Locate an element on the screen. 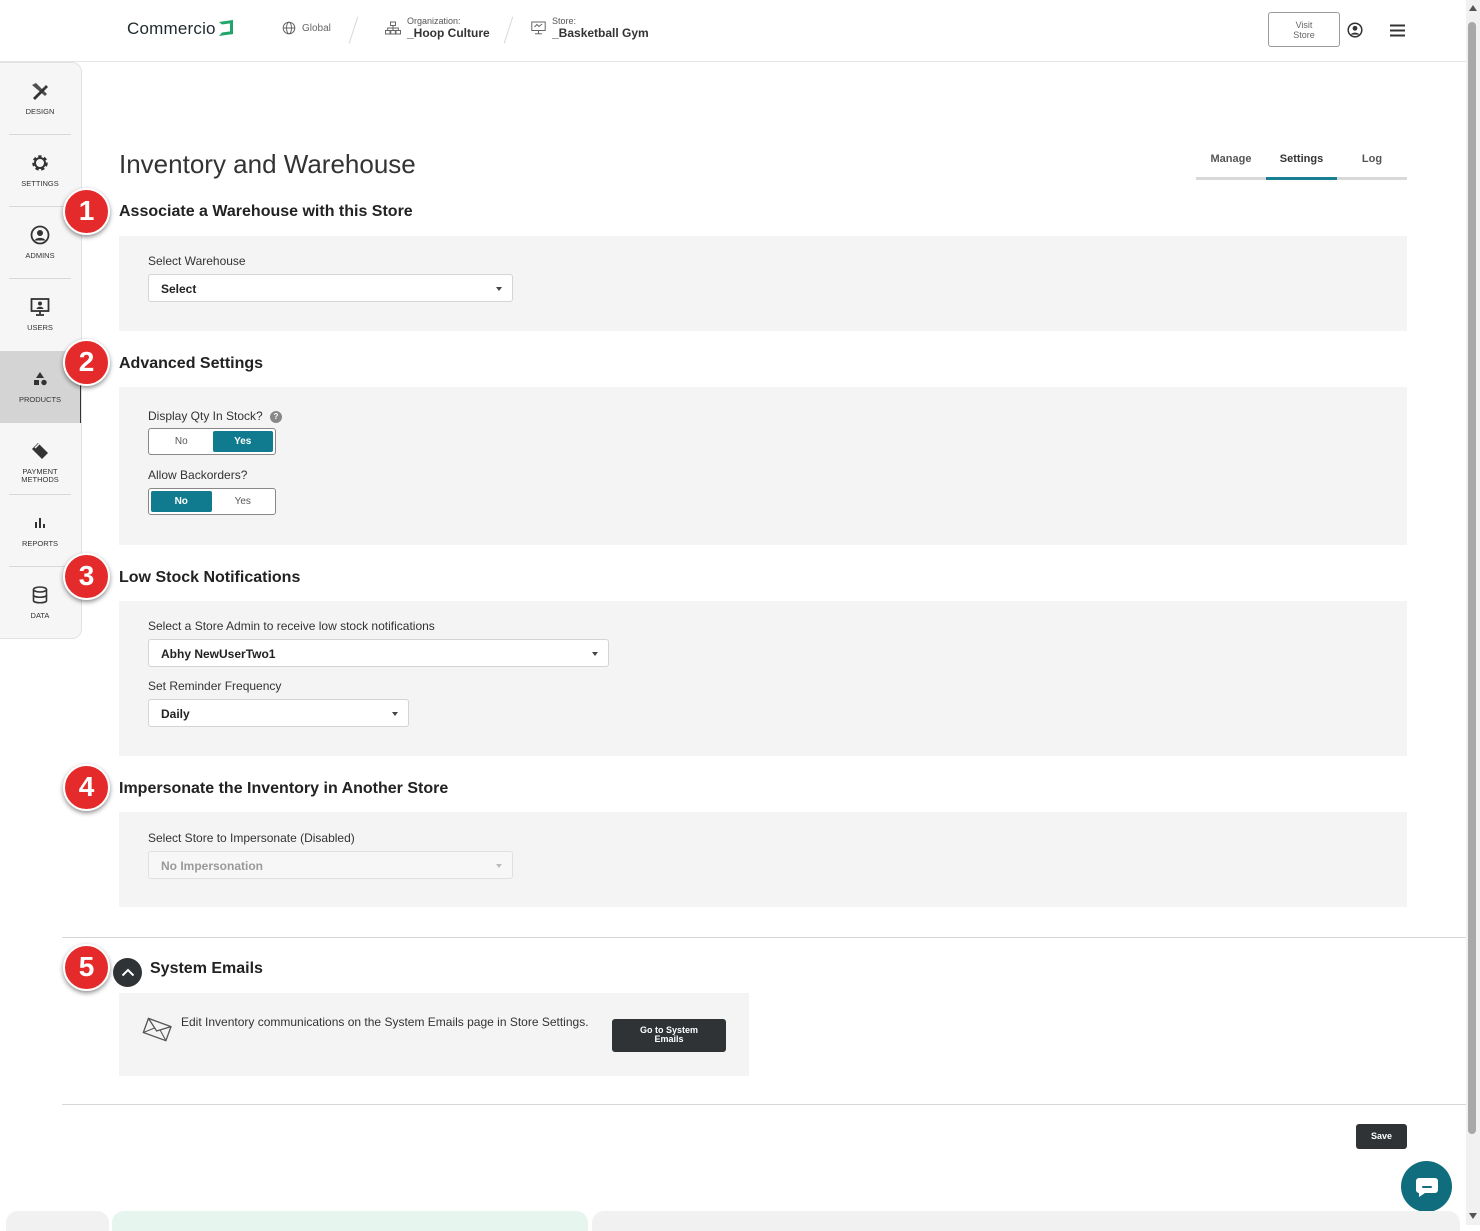  reminder-frequency-label: Set Reminder Frequency is located at coordinates (215, 686).